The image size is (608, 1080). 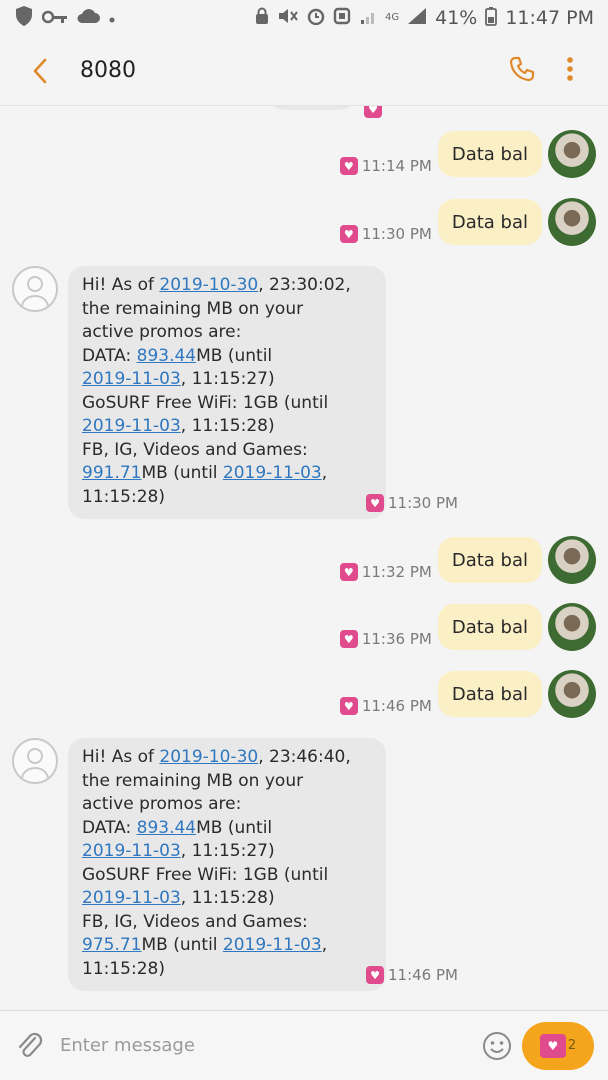 I want to click on emoji-button, so click(x=497, y=1046).